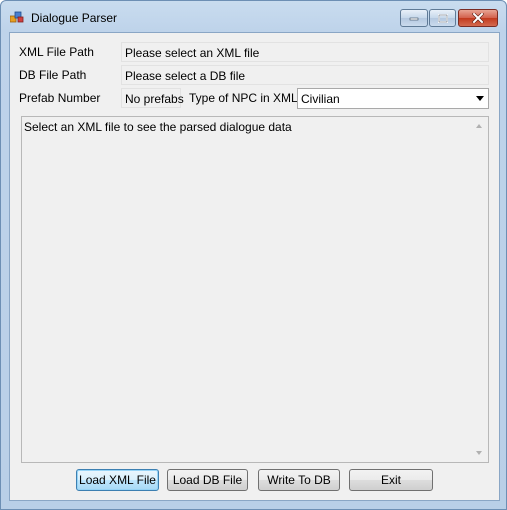 The image size is (507, 510). What do you see at coordinates (243, 98) in the screenshot?
I see `npc-type-label: Type of NPC in XML` at bounding box center [243, 98].